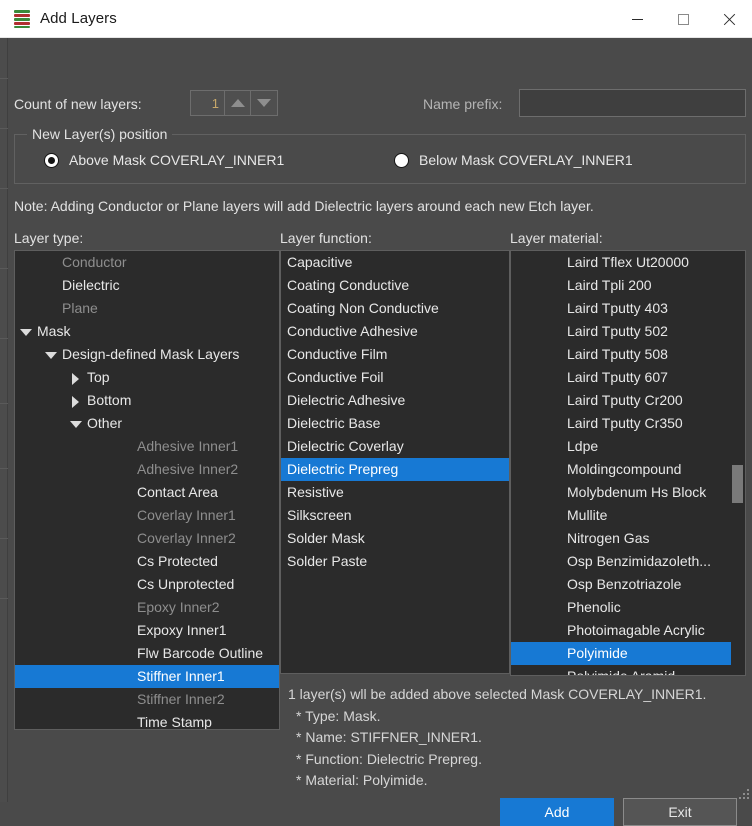 The image size is (752, 826). I want to click on layer-material-item: Polyimide Aramid, so click(621, 670).